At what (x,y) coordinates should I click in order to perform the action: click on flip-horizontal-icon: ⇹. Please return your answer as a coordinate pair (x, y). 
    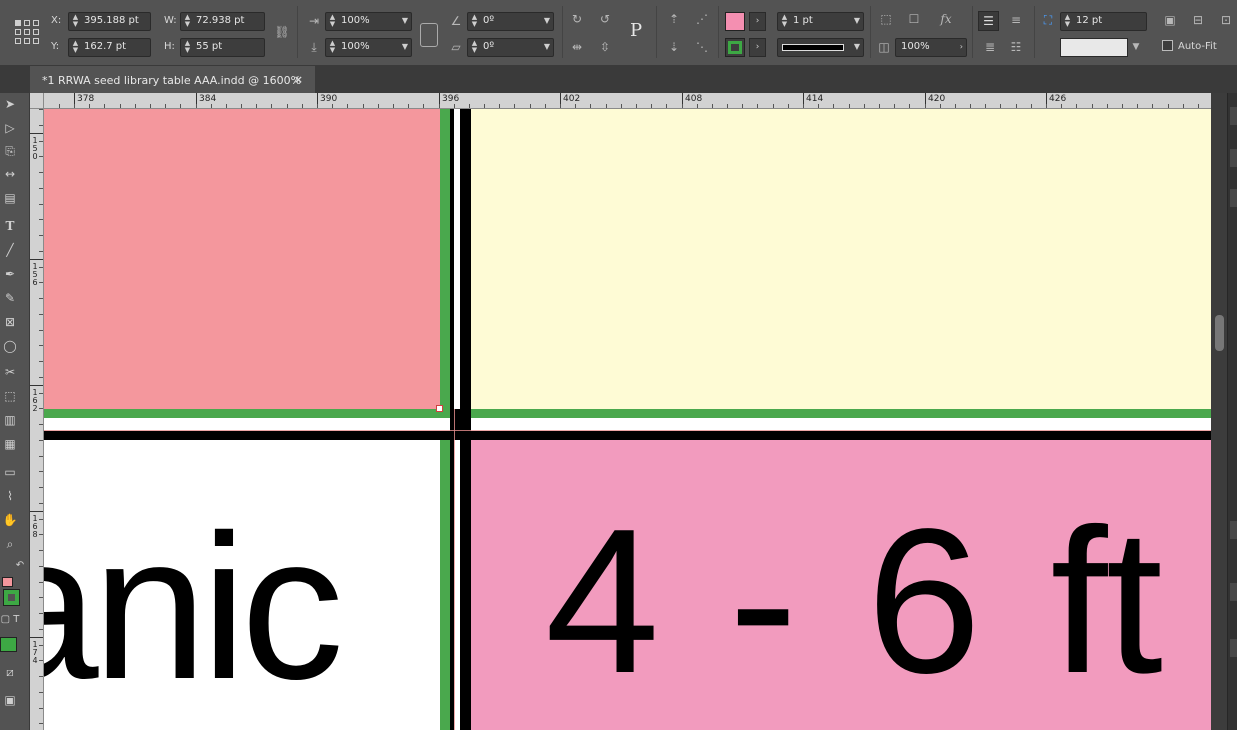
    Looking at the image, I should click on (577, 47).